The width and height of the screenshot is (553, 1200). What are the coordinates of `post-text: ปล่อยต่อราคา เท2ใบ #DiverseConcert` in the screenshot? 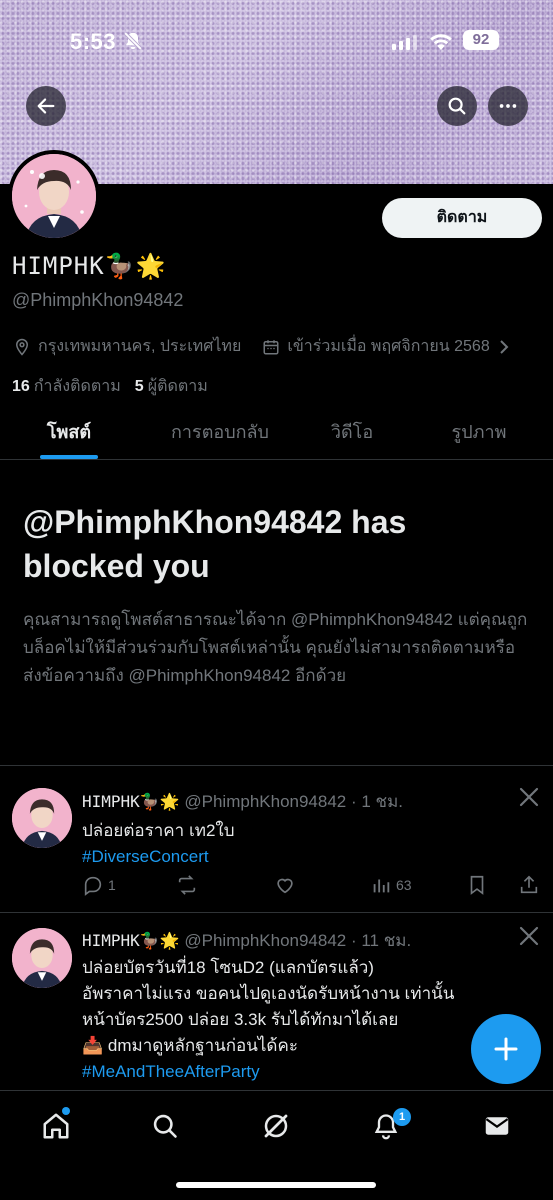 It's located at (302, 844).